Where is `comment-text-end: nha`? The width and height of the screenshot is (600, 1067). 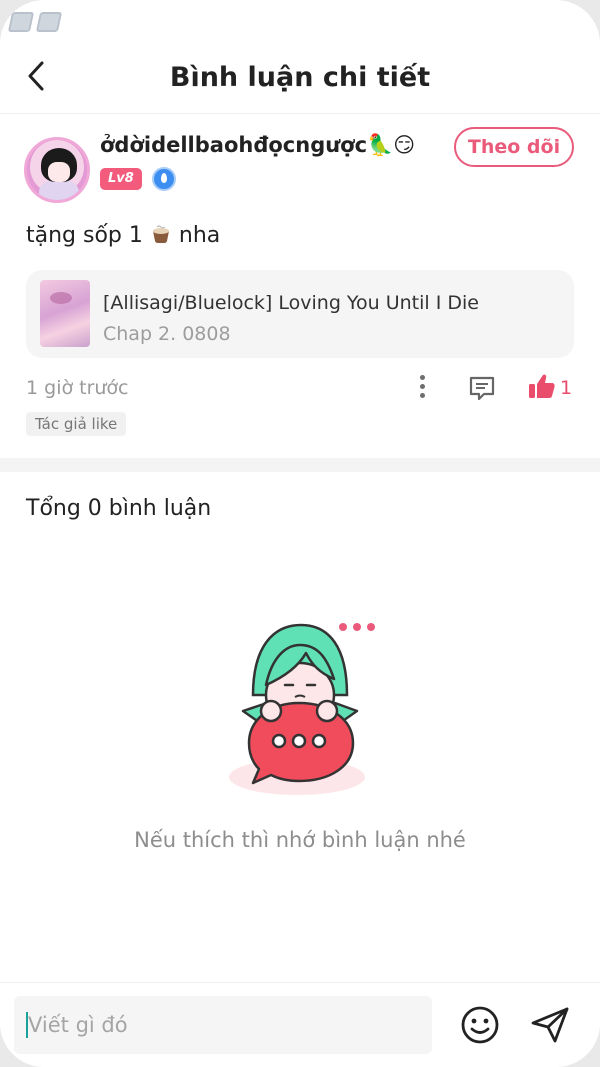 comment-text-end: nha is located at coordinates (199, 235).